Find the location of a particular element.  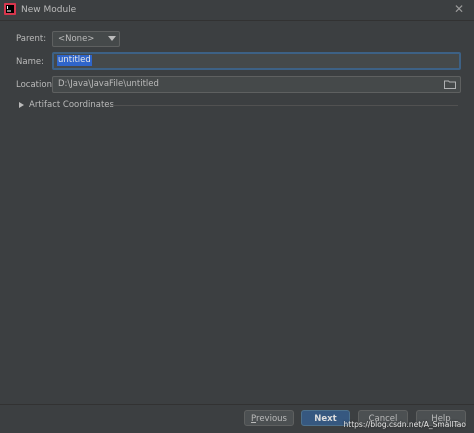

previous-label: revious is located at coordinates (271, 419).